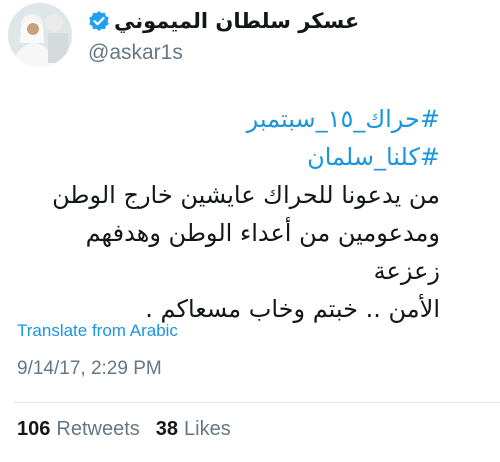 The image size is (500, 462). Describe the element at coordinates (246, 195) in the screenshot. I see `tweet-line: من يدعونا للحراك عايشين خارج الوطن` at that location.